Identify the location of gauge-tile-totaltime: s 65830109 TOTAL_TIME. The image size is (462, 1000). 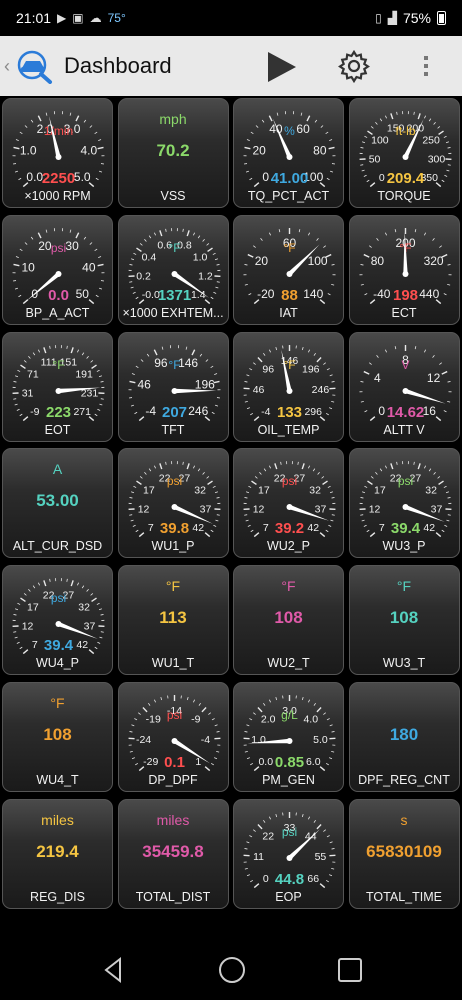
(404, 853).